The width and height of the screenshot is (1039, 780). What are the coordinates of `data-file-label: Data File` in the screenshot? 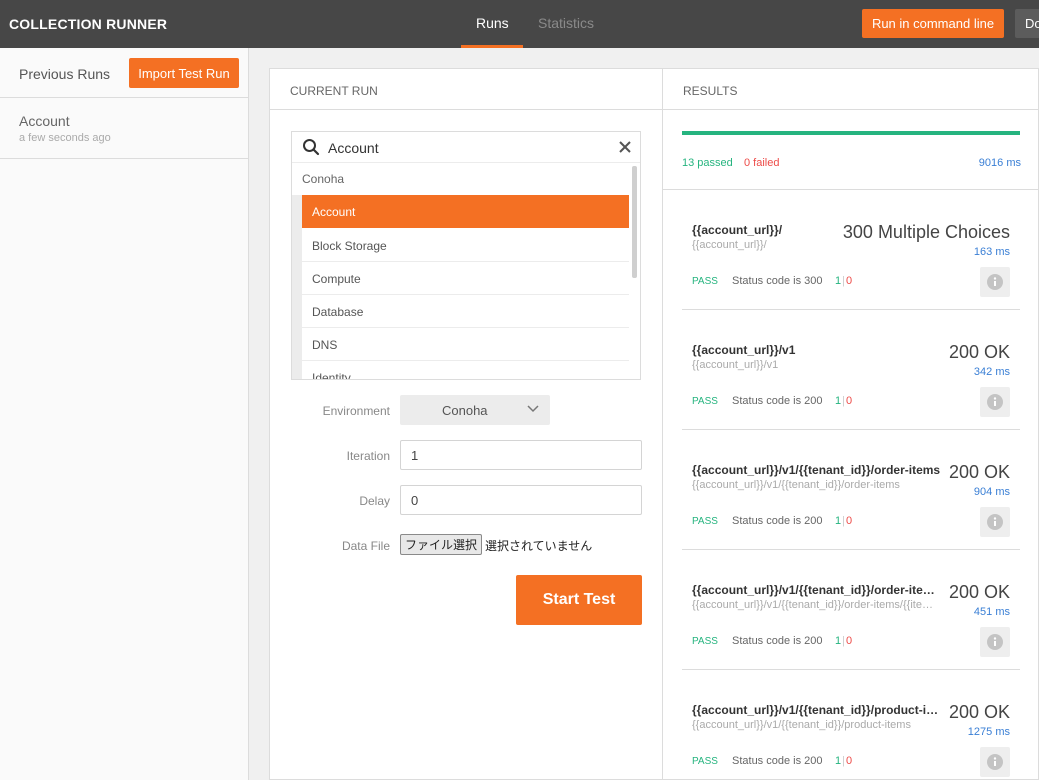 It's located at (365, 546).